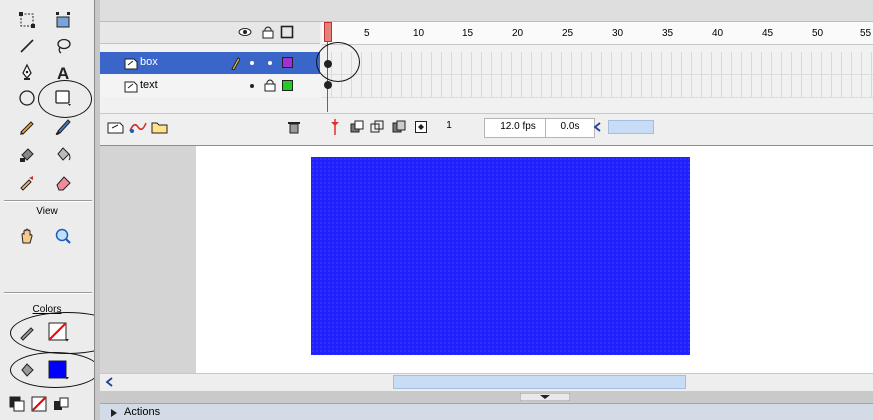 Image resolution: width=873 pixels, height=420 pixels. What do you see at coordinates (597, 63) in the screenshot?
I see `frame-row-box` at bounding box center [597, 63].